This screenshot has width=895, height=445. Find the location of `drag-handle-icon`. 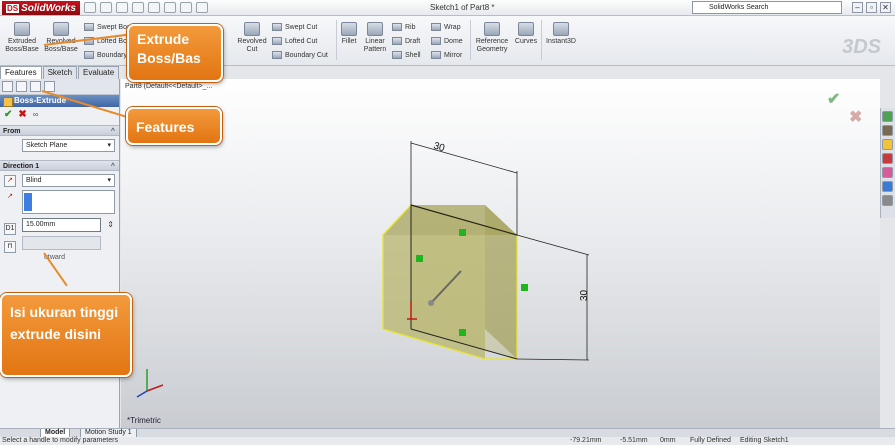

drag-handle-icon is located at coordinates (431, 303).